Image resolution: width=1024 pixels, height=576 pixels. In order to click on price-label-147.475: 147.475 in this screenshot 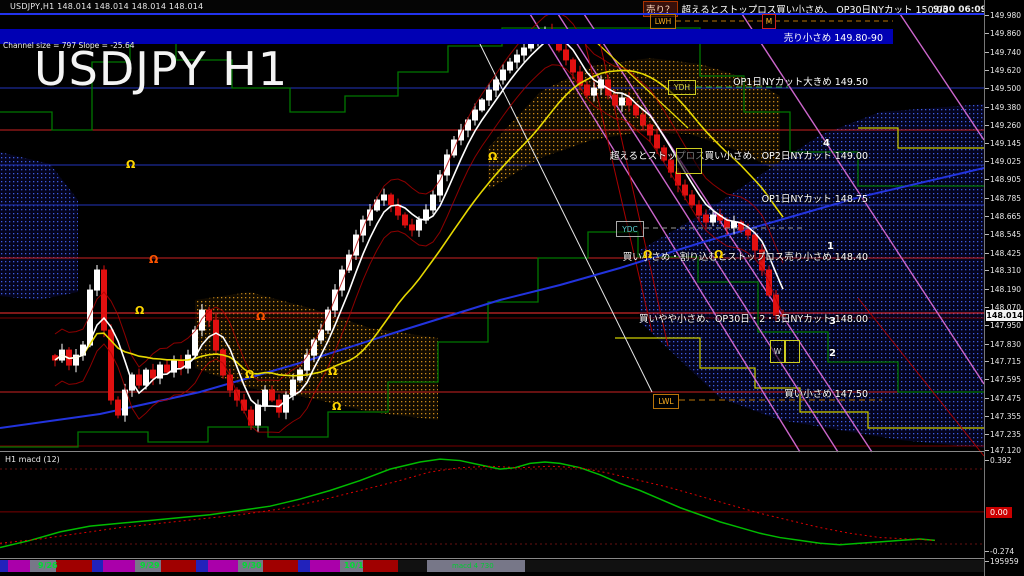, I will do `click(1006, 398)`.